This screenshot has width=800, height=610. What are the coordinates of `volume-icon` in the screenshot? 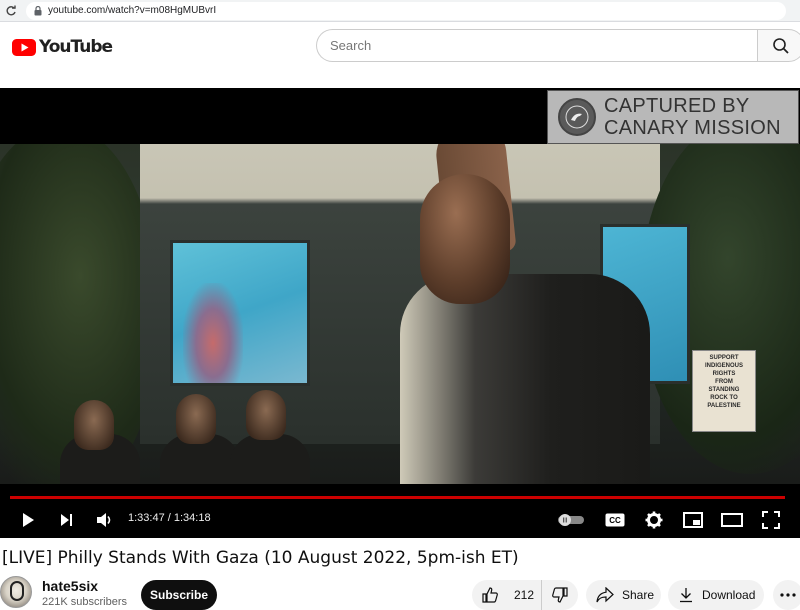 It's located at (104, 520).